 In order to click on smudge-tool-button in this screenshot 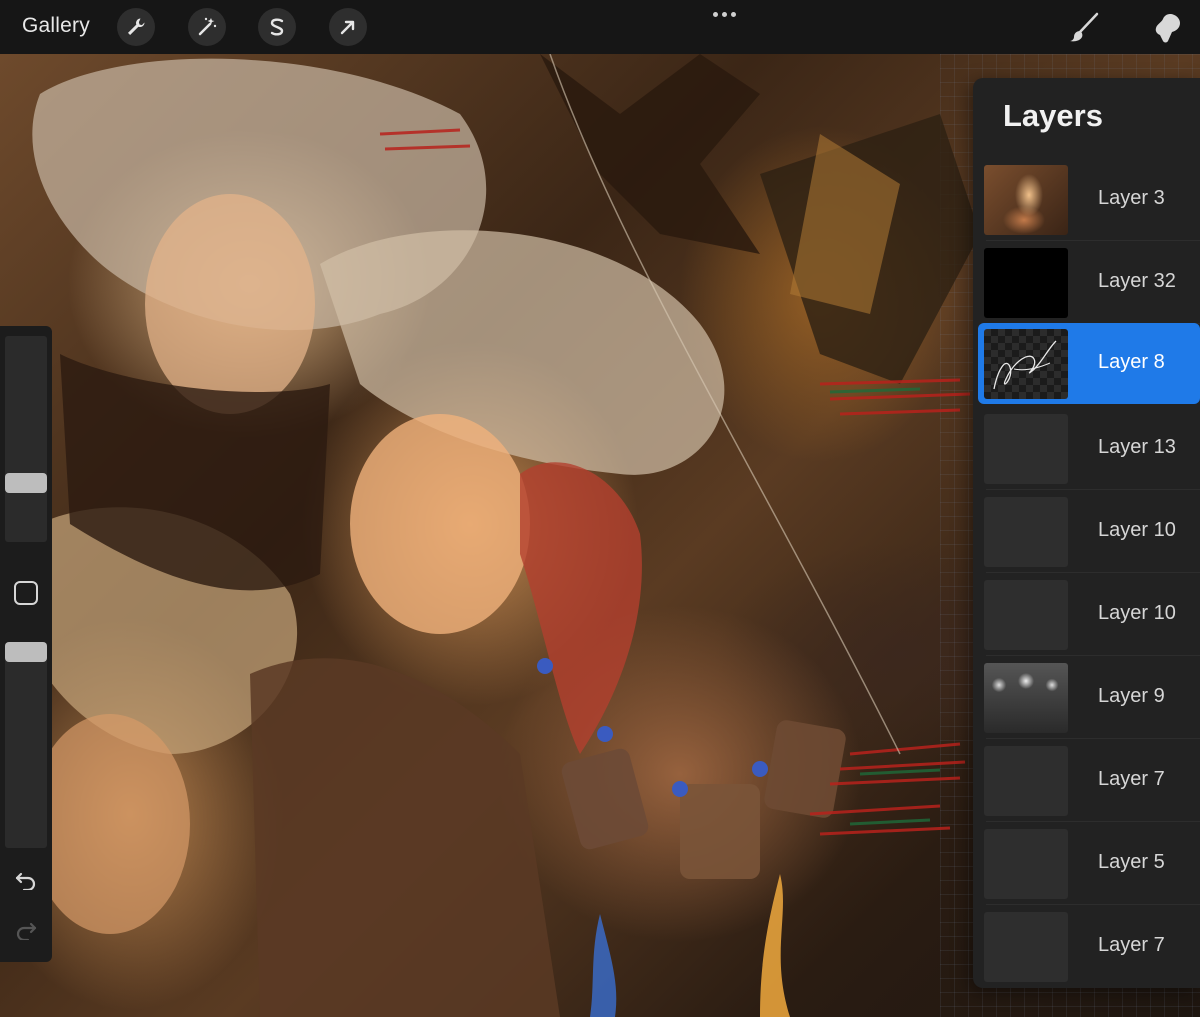, I will do `click(1168, 28)`.